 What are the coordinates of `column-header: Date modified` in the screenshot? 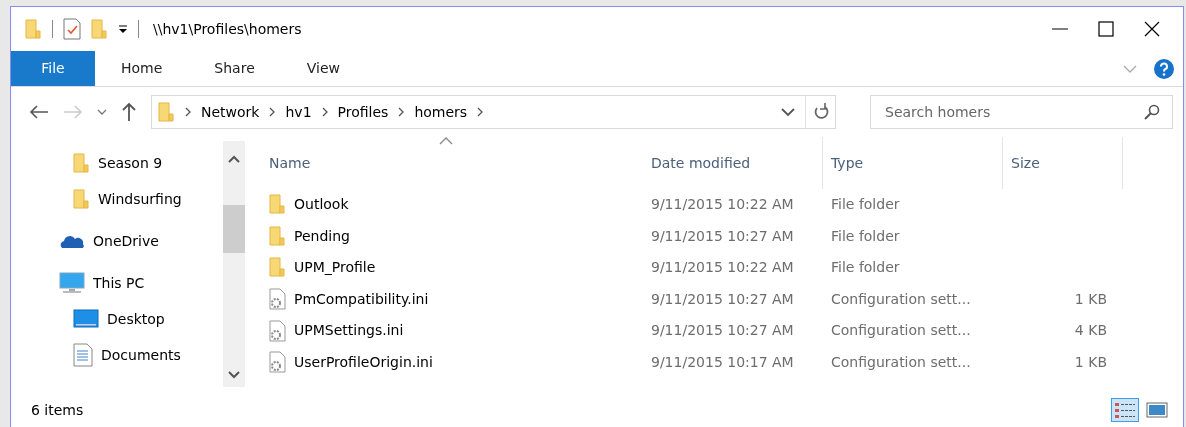 It's located at (733, 163).